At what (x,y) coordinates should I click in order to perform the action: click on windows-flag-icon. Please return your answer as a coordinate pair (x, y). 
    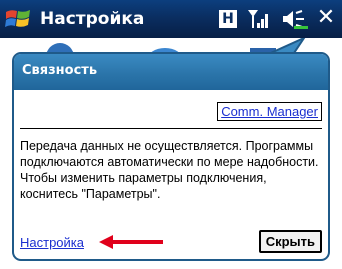
    Looking at the image, I should click on (18, 19).